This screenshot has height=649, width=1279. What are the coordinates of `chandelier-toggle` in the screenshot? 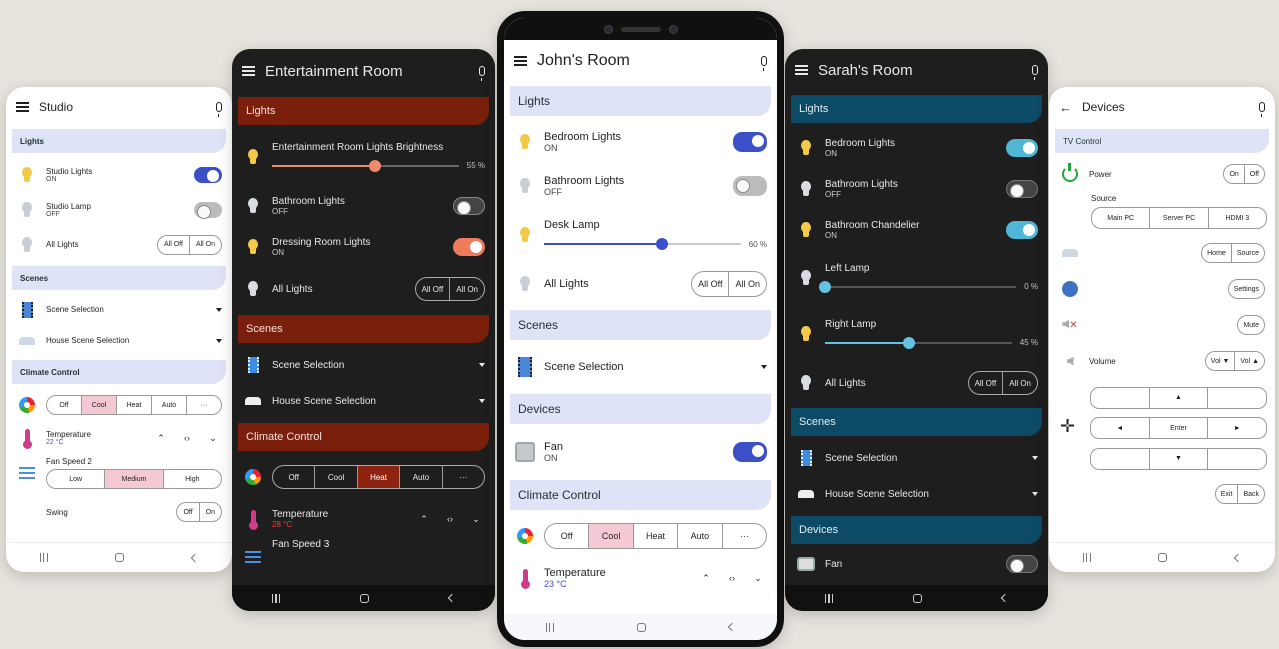 It's located at (1022, 229).